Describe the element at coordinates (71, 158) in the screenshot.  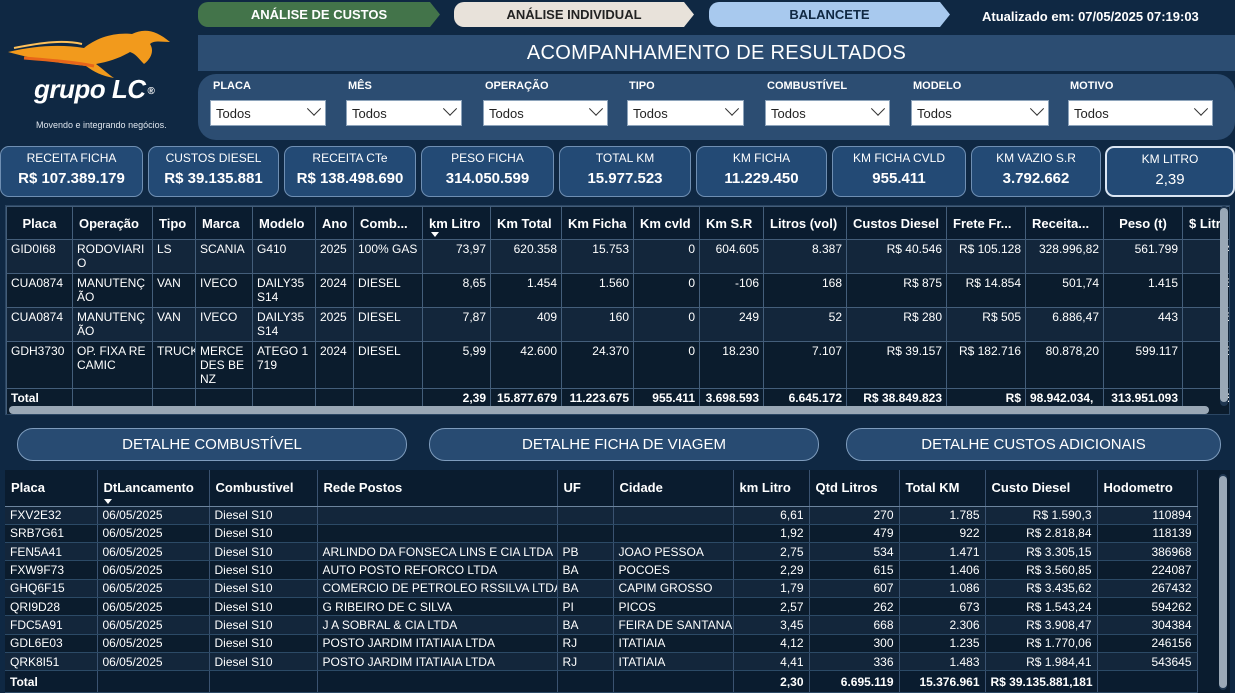
I see `kpi-label: RECEITA FICHA` at that location.